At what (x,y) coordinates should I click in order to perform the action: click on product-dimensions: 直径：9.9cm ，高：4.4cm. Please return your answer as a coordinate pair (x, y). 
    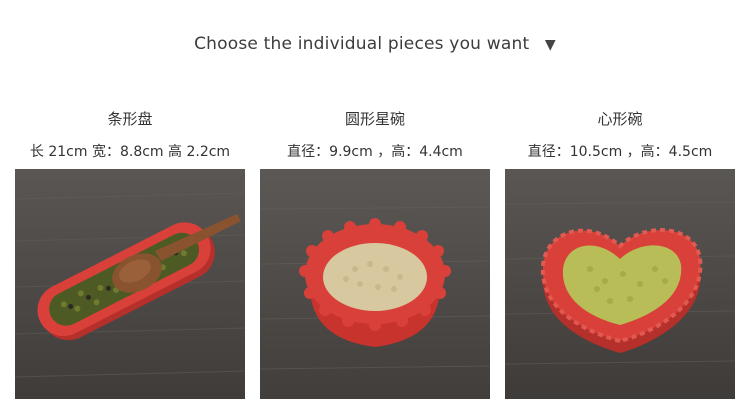
    Looking at the image, I should click on (375, 152).